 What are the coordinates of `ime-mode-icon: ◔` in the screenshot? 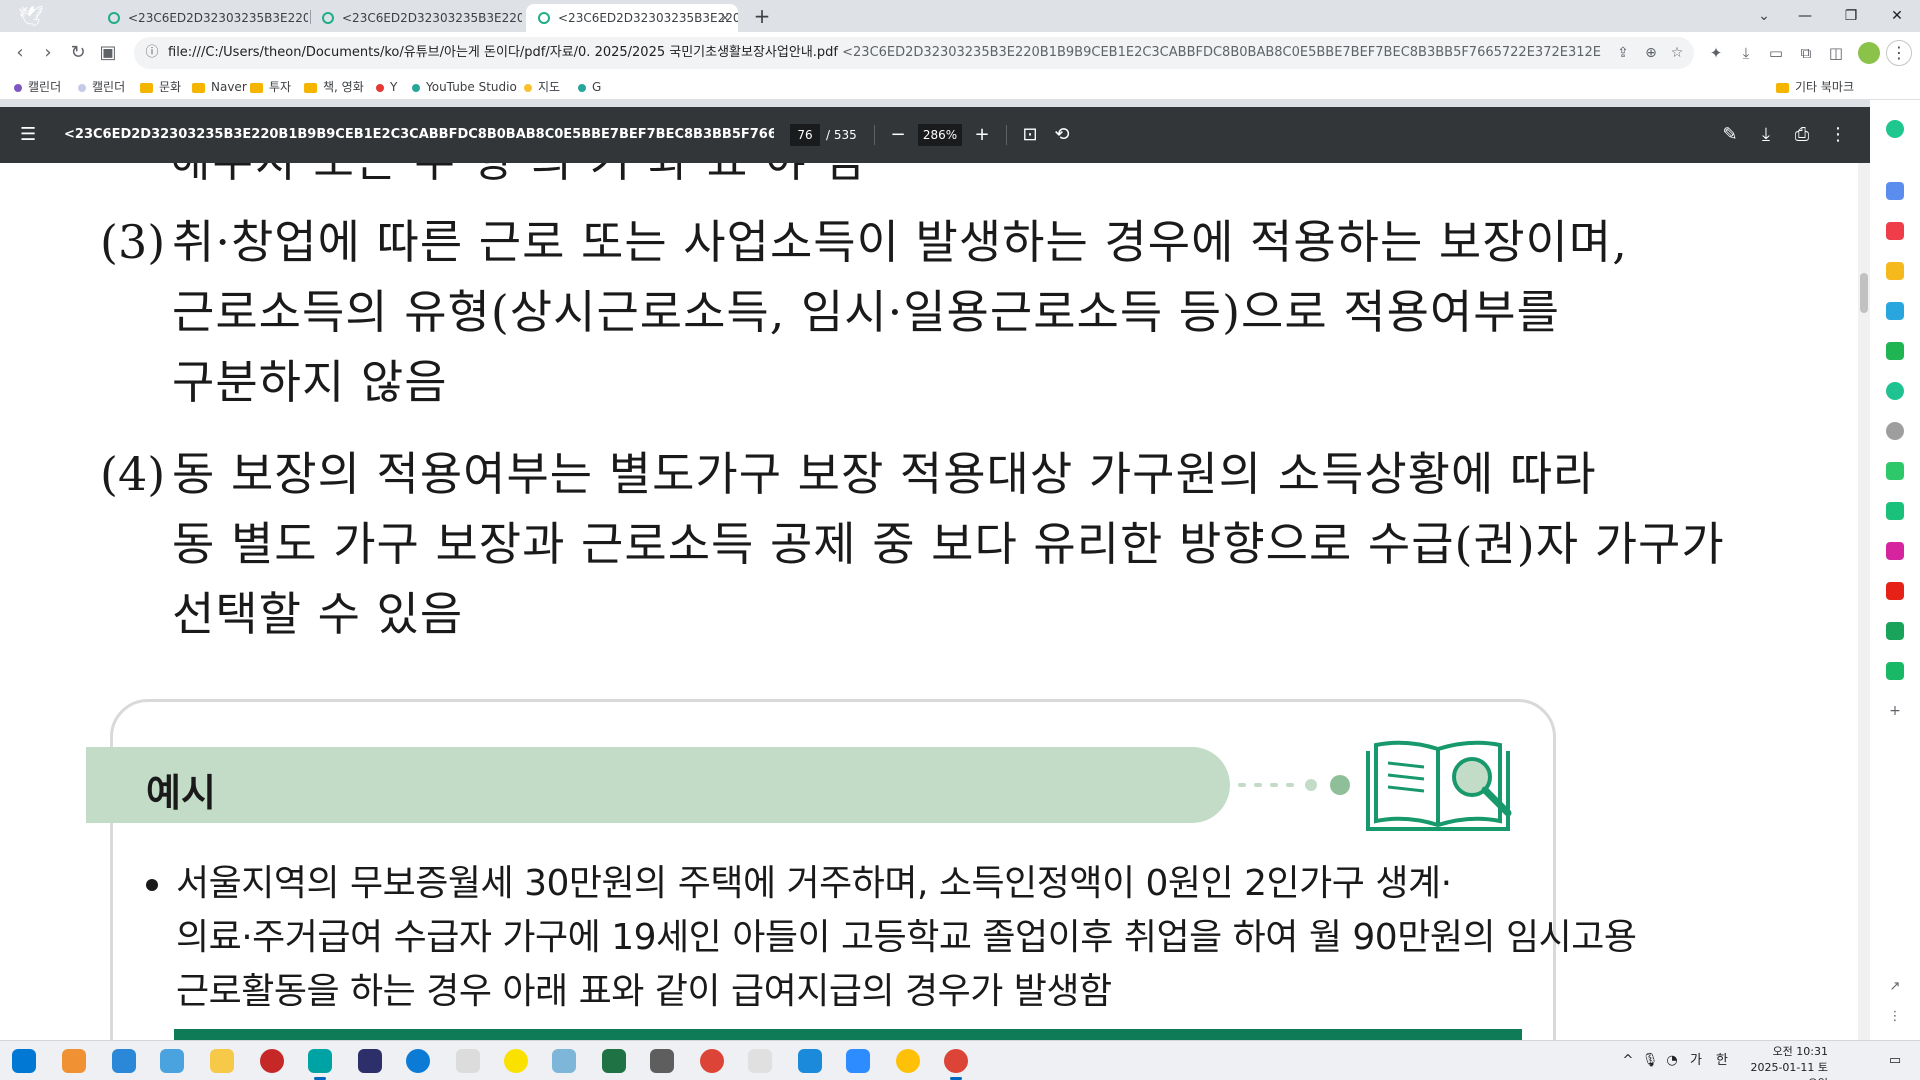 It's located at (1672, 1060).